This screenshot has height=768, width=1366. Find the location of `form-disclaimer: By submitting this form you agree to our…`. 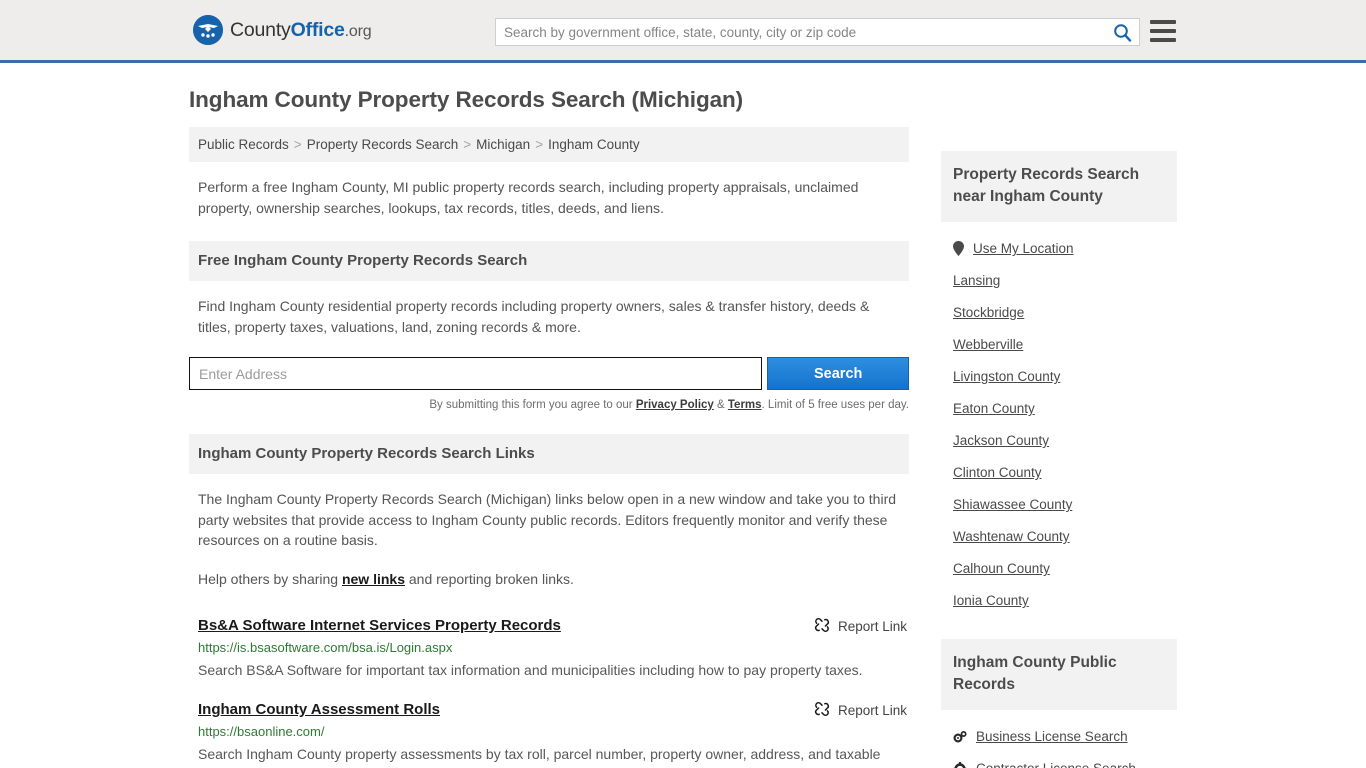

form-disclaimer: By submitting this form you agree to our… is located at coordinates (549, 405).